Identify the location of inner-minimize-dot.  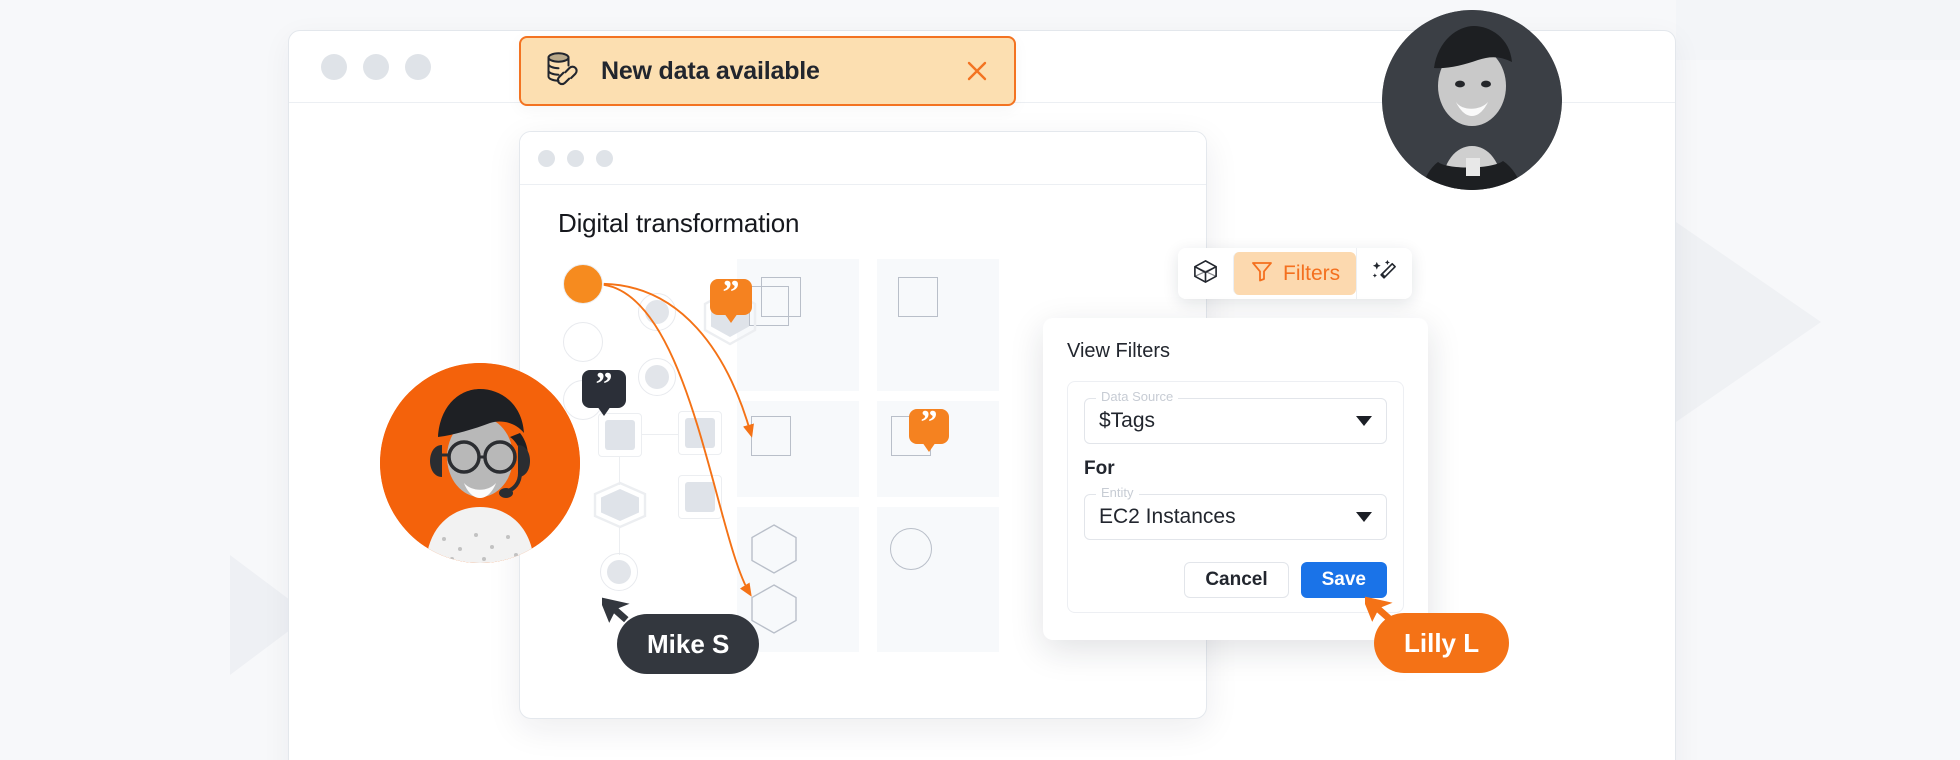
(575, 158).